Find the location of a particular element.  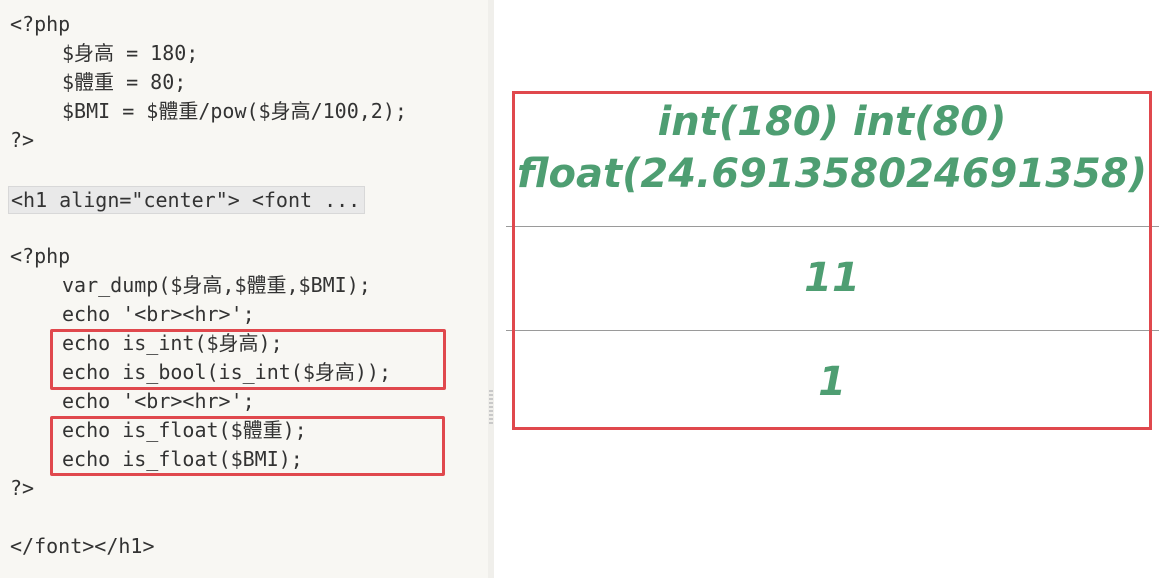

code-line: $身高 = 180; is located at coordinates (130, 53).